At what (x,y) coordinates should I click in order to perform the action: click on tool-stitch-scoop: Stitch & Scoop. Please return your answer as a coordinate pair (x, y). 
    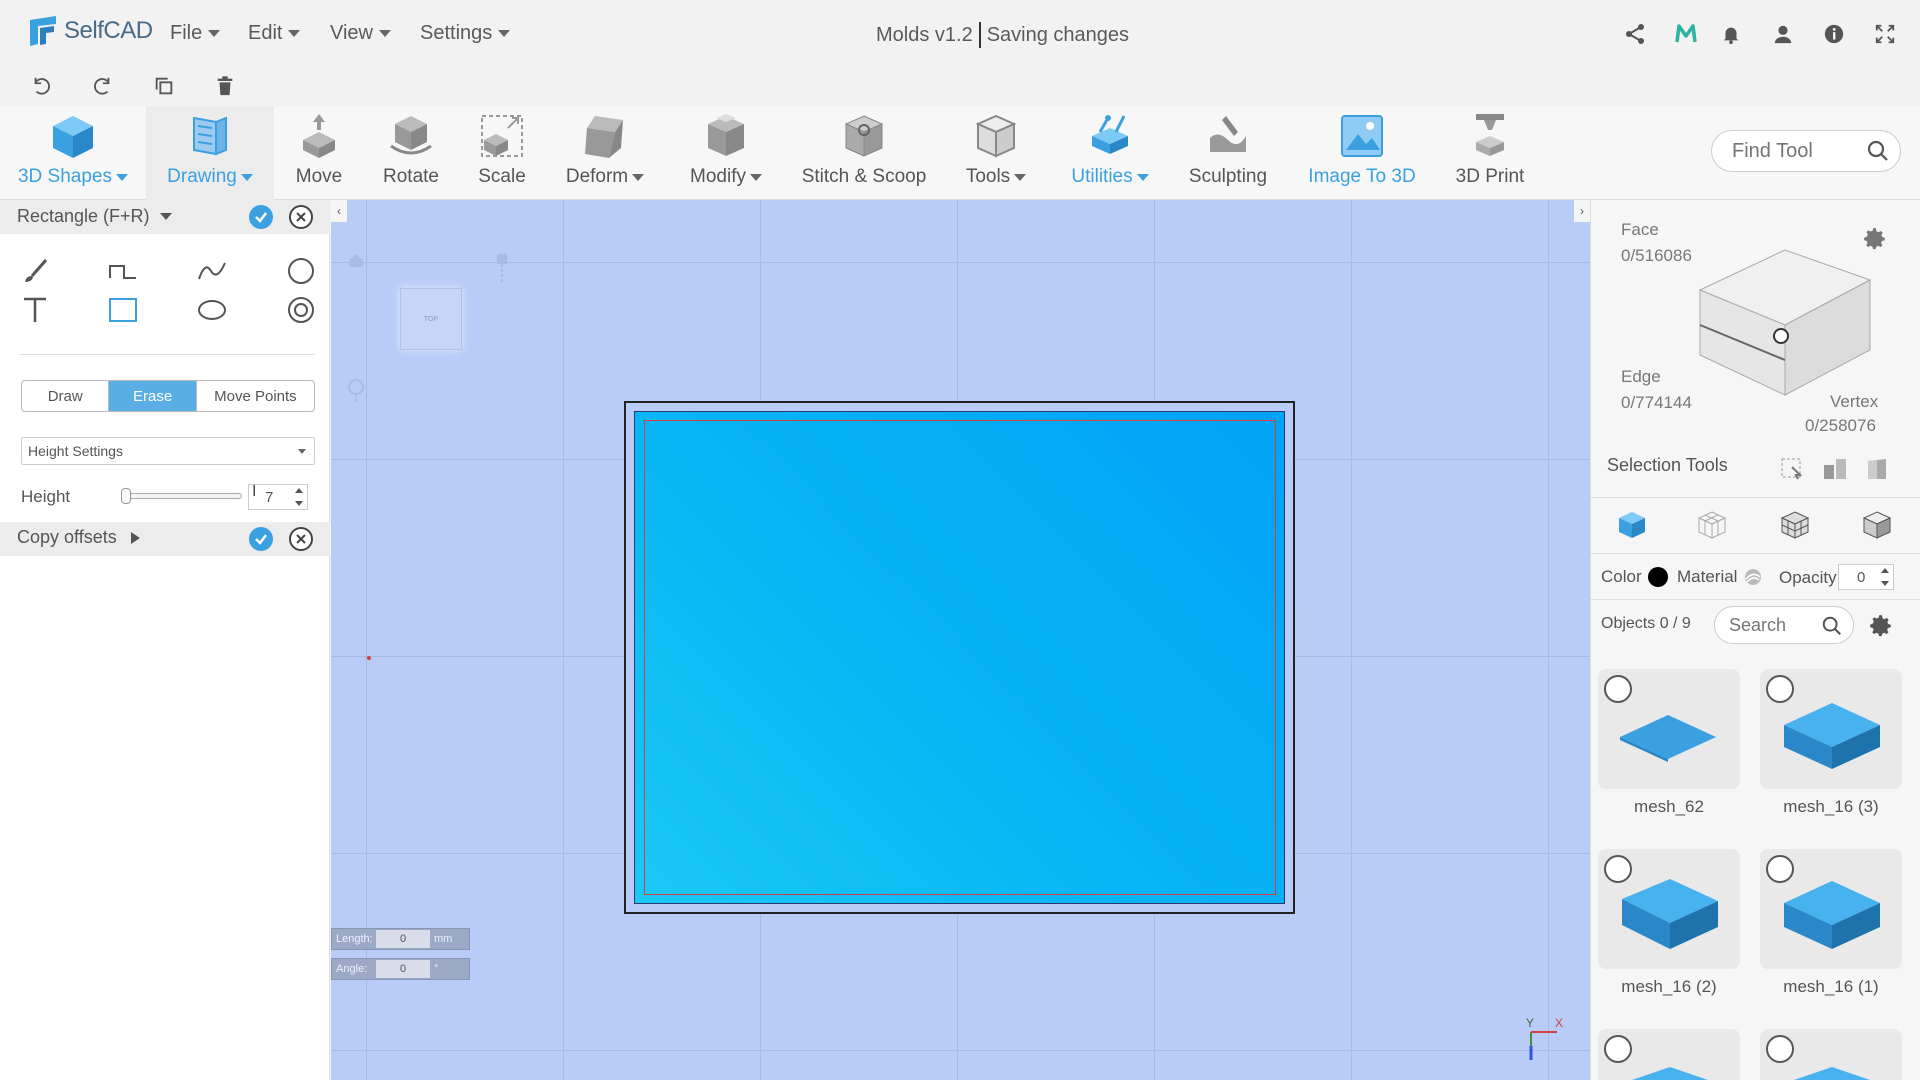
    Looking at the image, I should click on (864, 153).